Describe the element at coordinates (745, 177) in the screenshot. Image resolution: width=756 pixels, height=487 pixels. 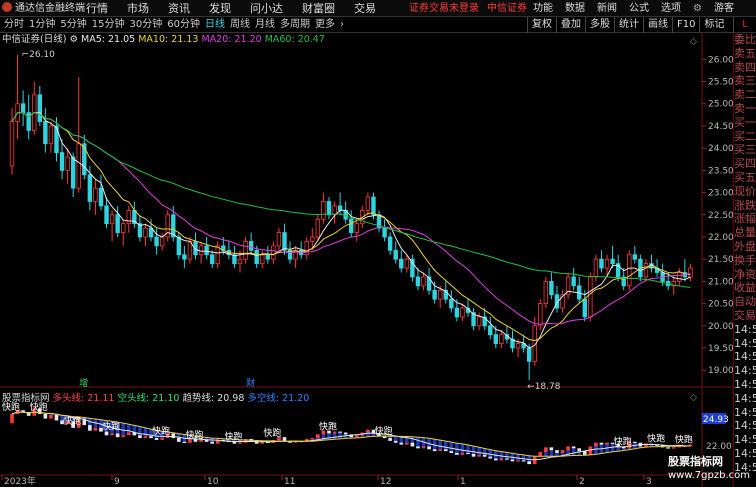
I see `quote-row: 买五` at that location.